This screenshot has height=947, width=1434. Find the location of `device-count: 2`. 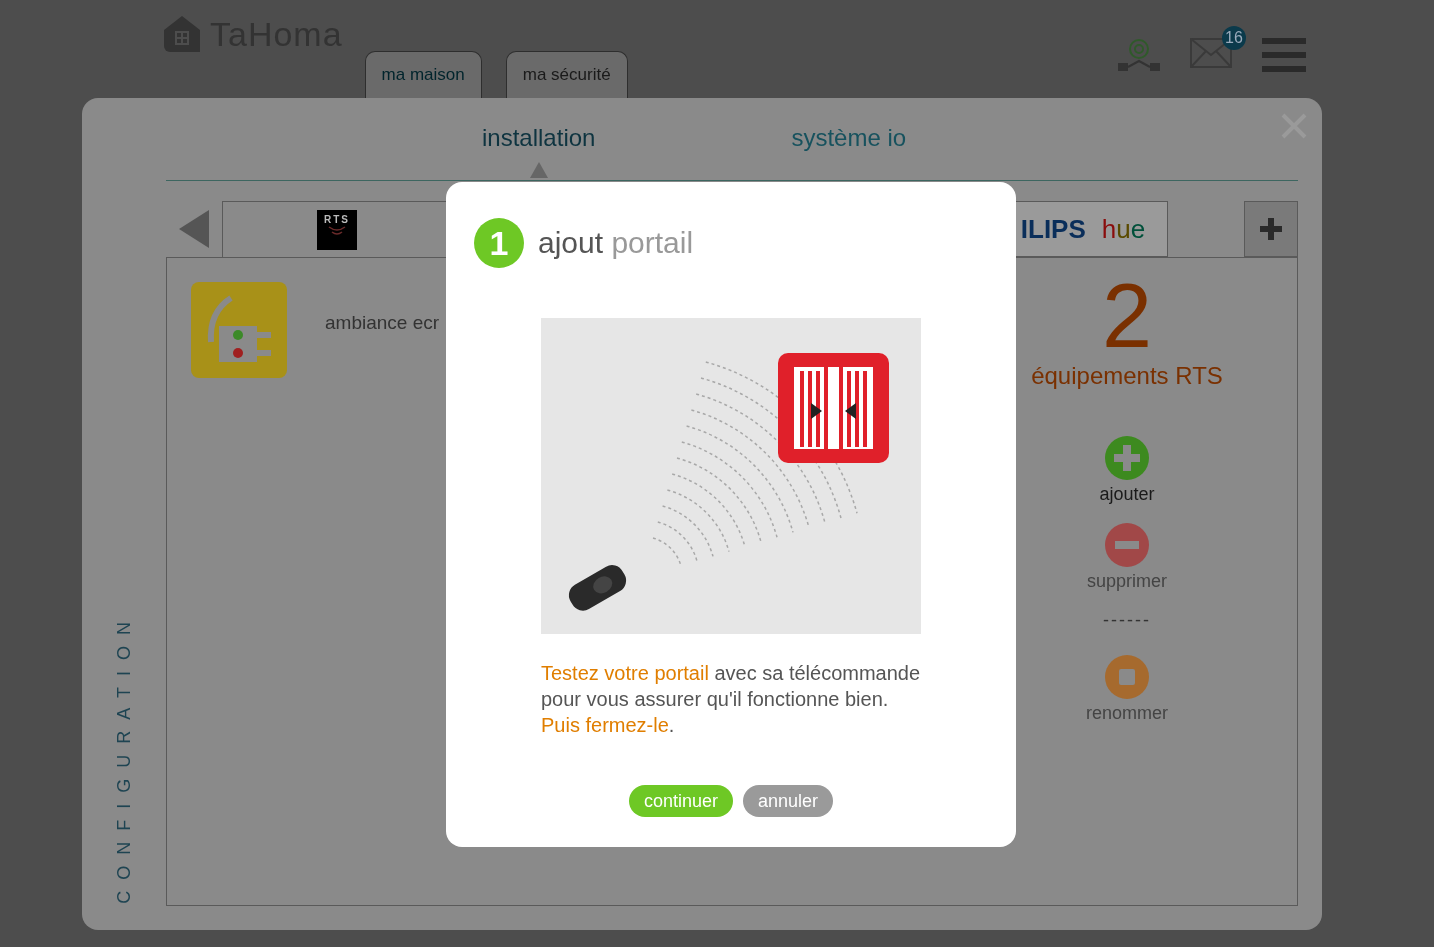

device-count: 2 is located at coordinates (1127, 316).